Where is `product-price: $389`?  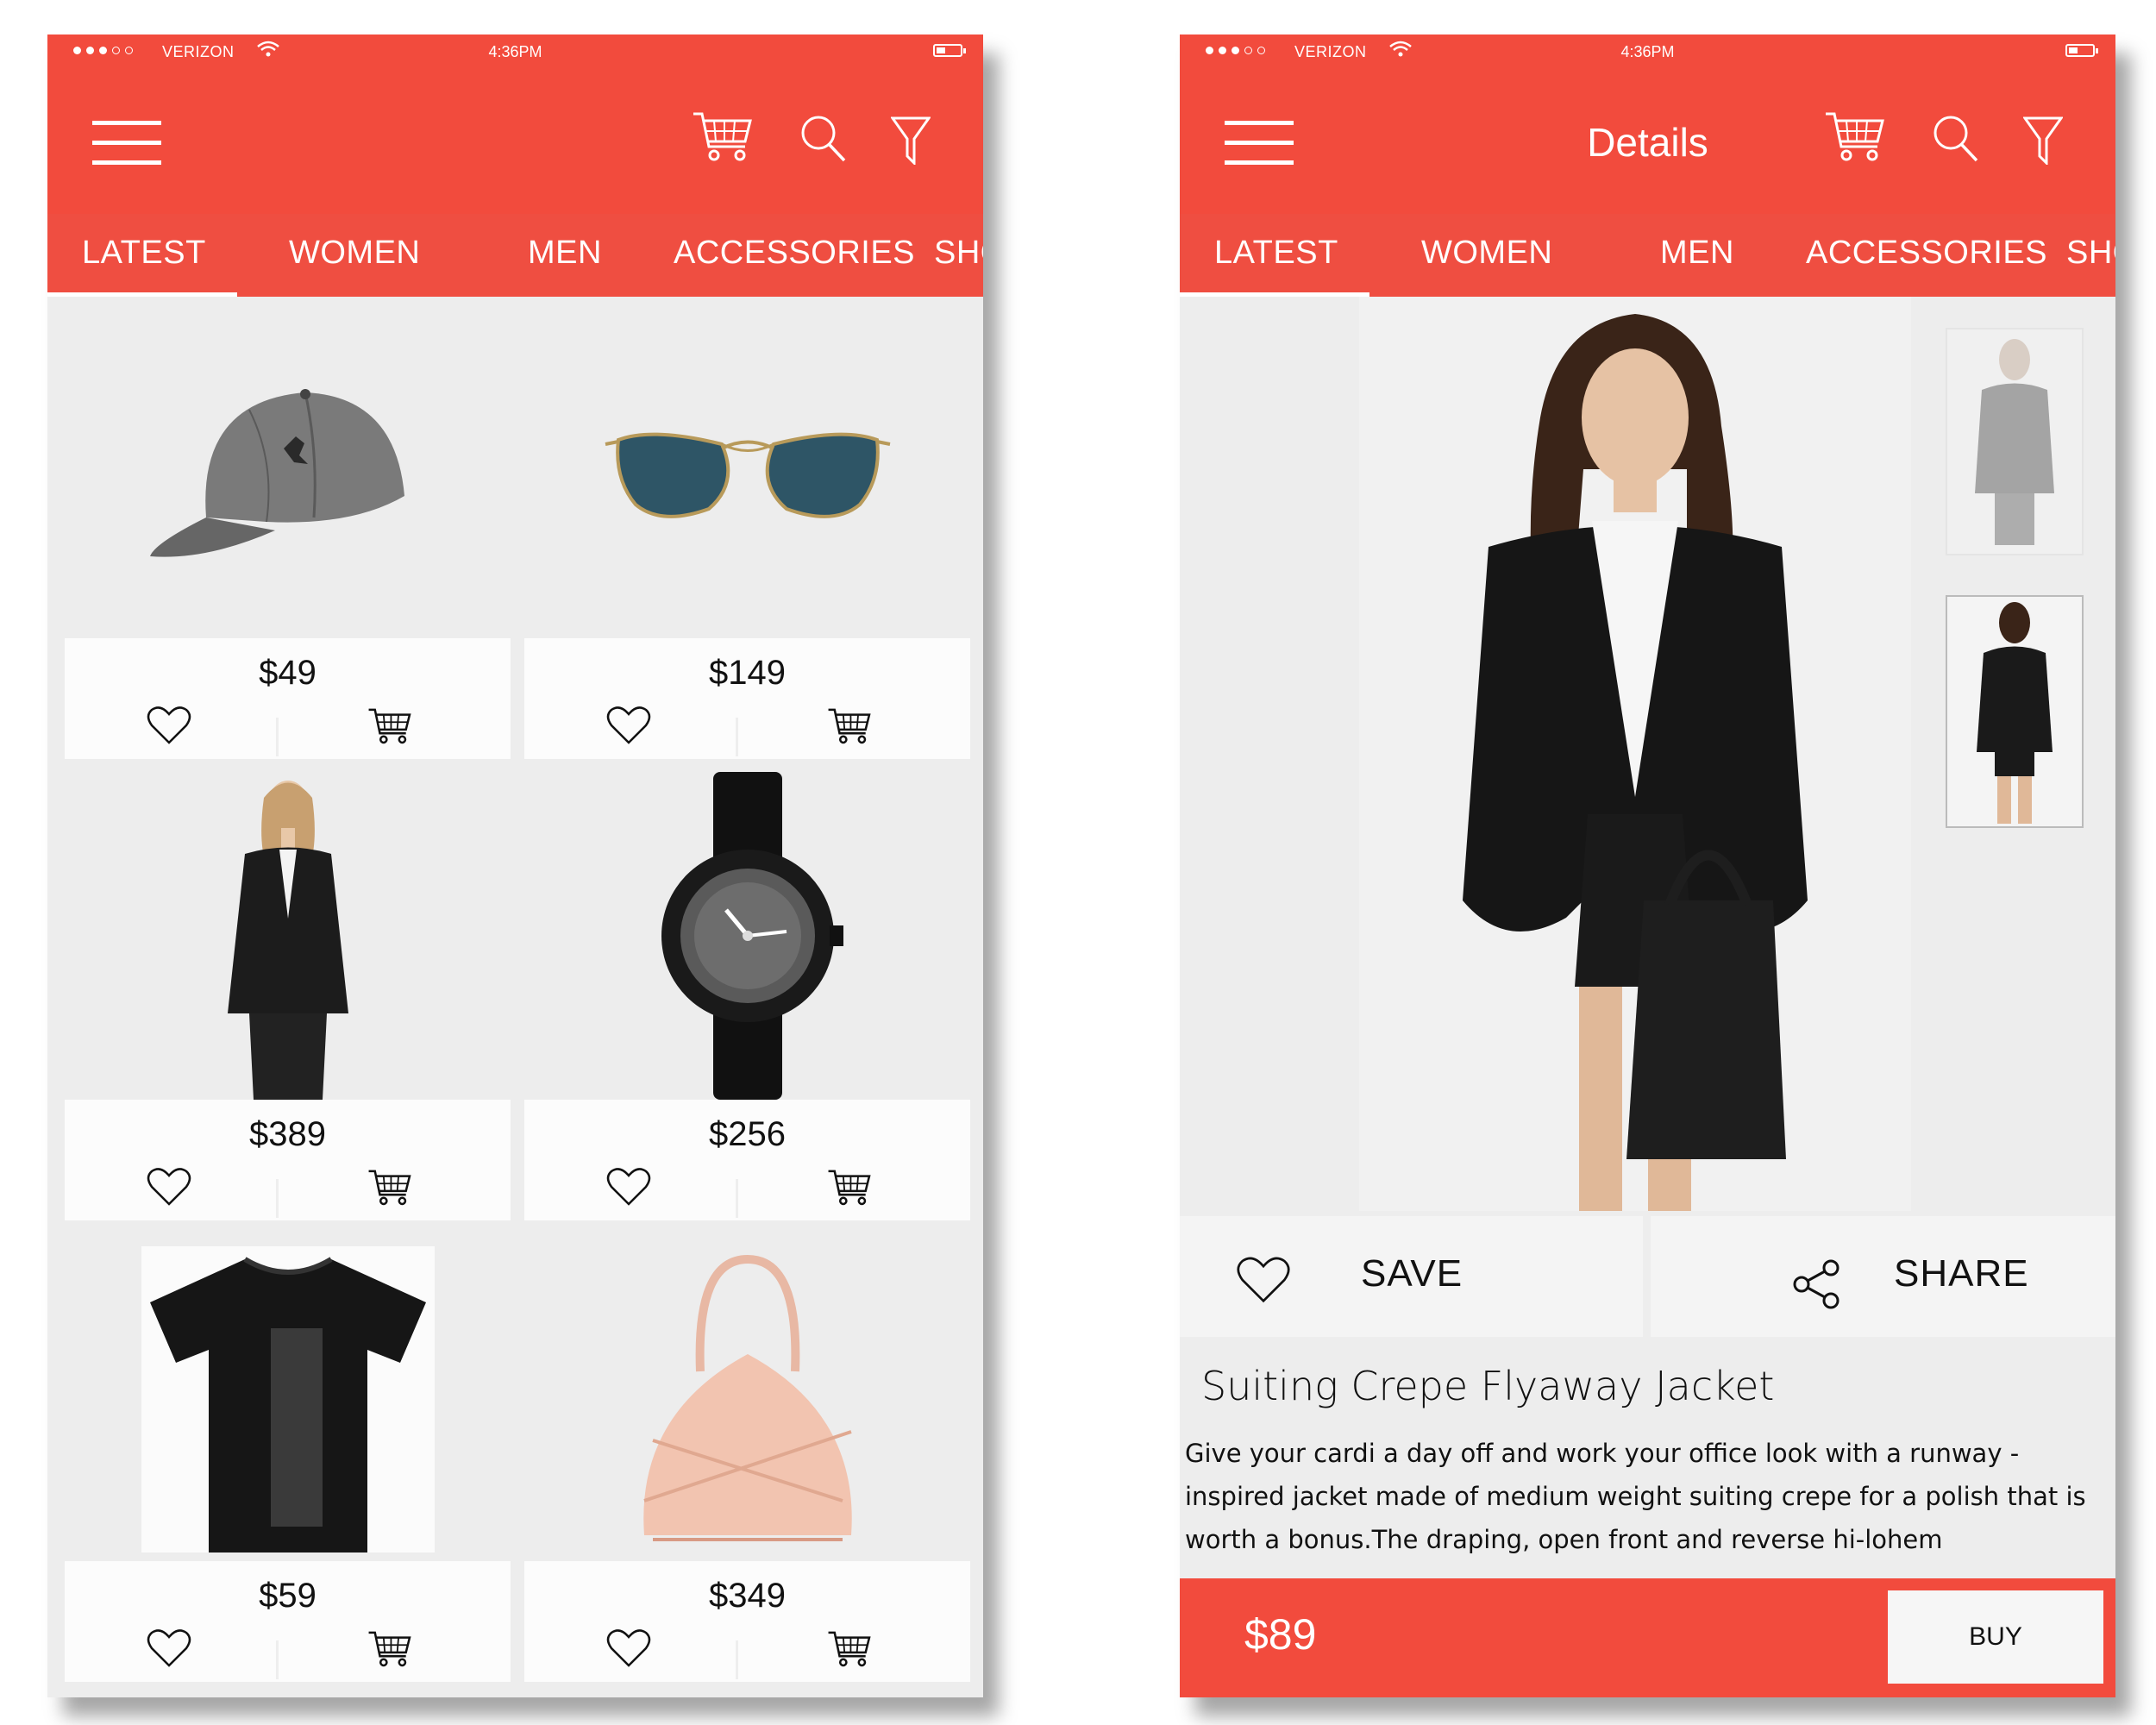 product-price: $389 is located at coordinates (287, 1134).